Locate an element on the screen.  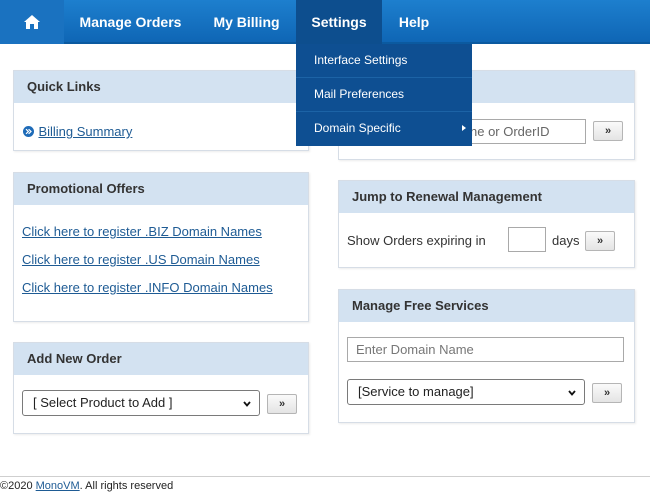
free-services-title: Manage Free Services is located at coordinates (486, 306).